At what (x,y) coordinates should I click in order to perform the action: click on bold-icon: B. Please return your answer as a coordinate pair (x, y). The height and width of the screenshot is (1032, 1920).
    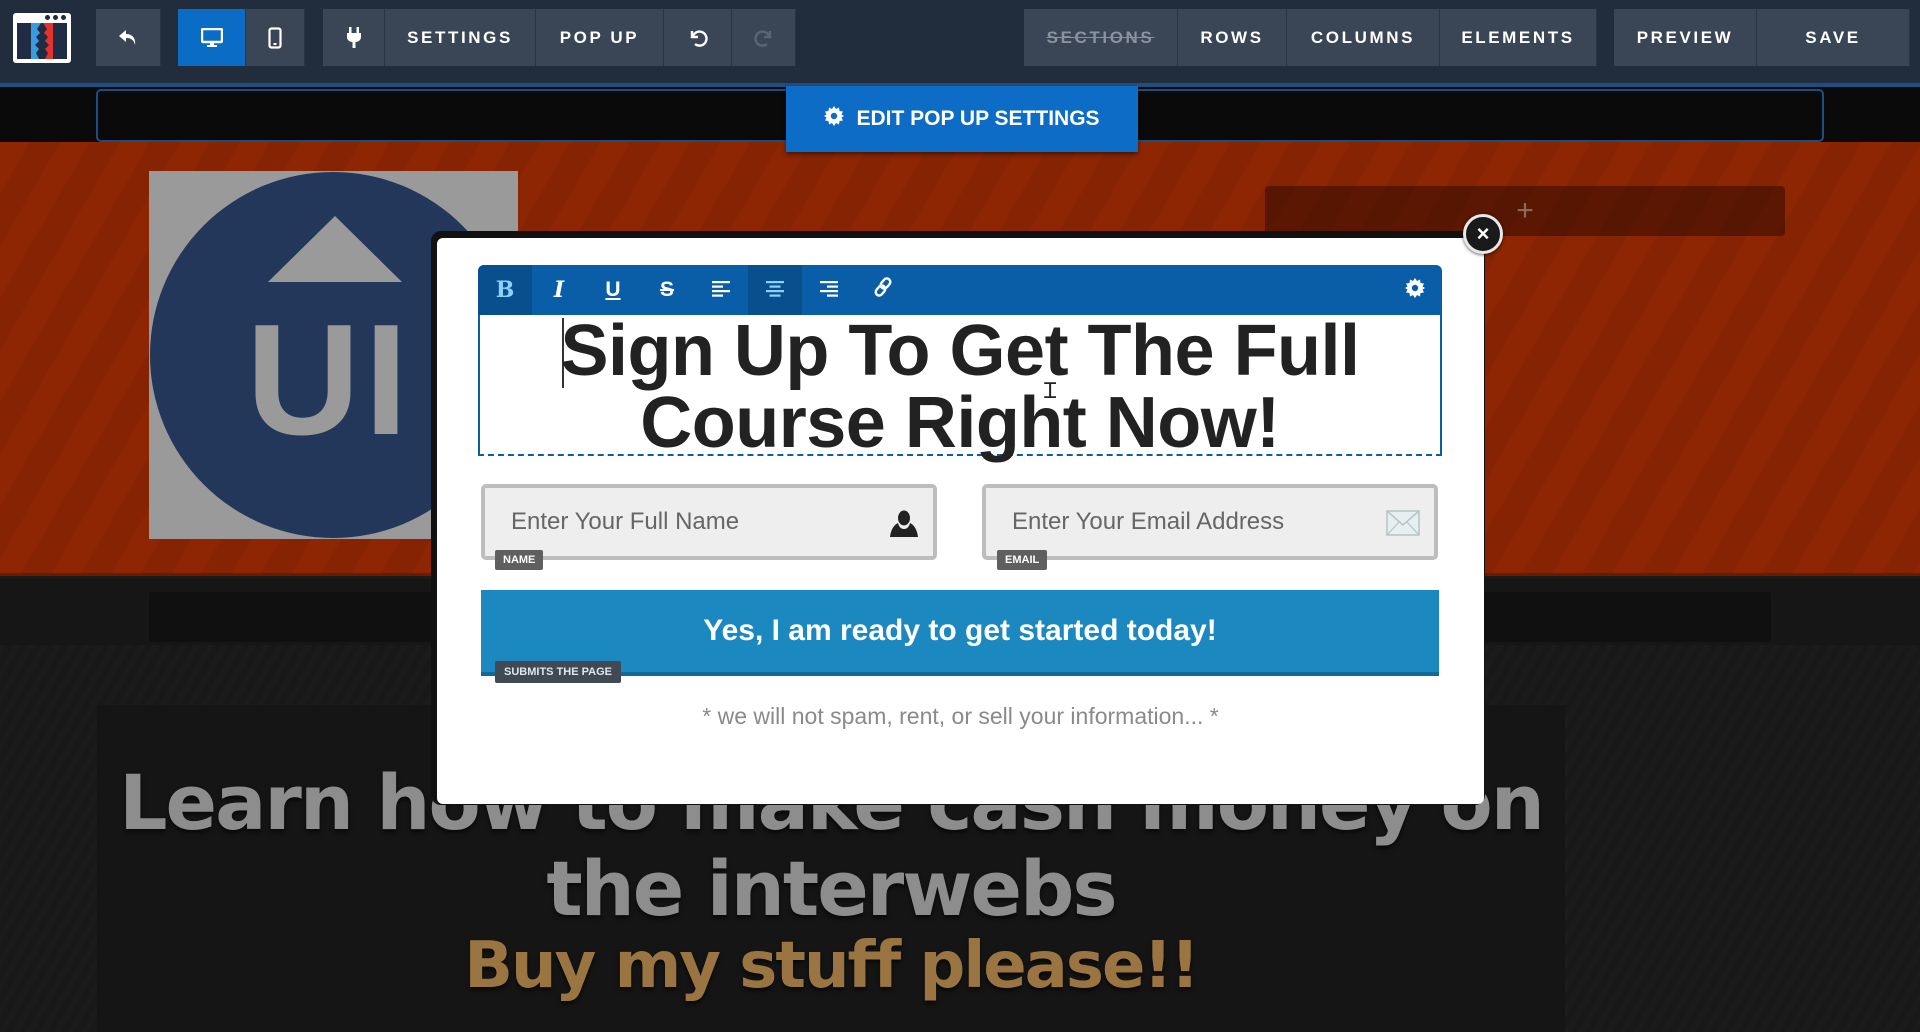
    Looking at the image, I should click on (505, 290).